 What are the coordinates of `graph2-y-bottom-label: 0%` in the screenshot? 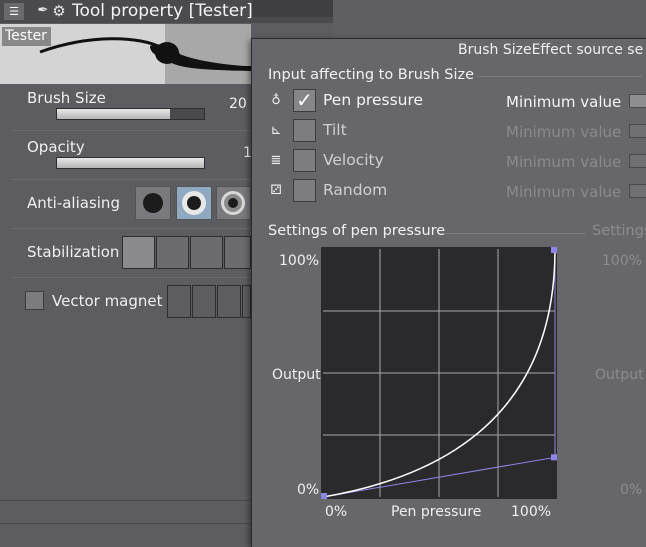 It's located at (631, 490).